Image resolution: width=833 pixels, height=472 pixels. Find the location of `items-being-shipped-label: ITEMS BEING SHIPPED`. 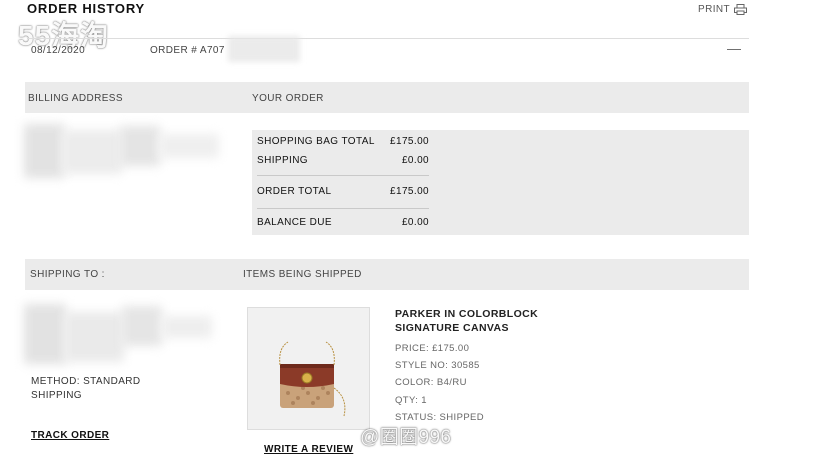

items-being-shipped-label: ITEMS BEING SHIPPED is located at coordinates (302, 274).